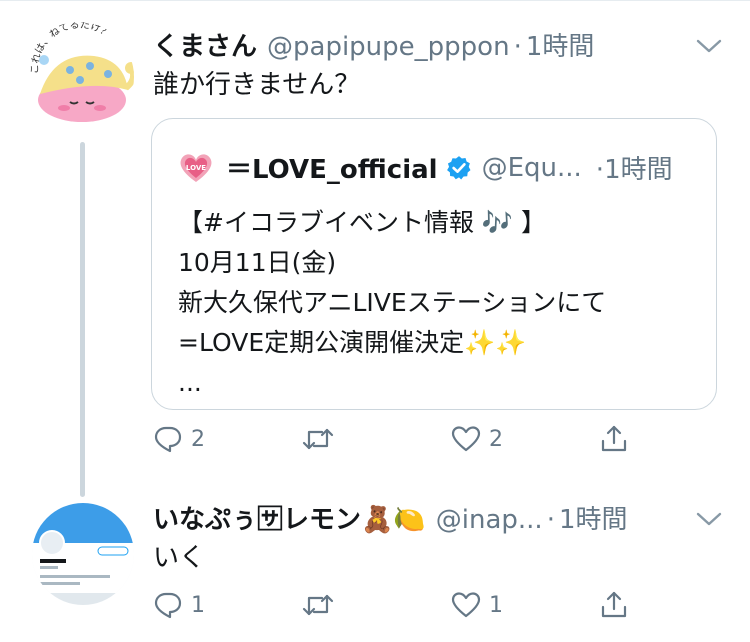 The image size is (750, 642). I want to click on tweet-header: くまさん @papipupe_pppon · 1時間, so click(373, 47).